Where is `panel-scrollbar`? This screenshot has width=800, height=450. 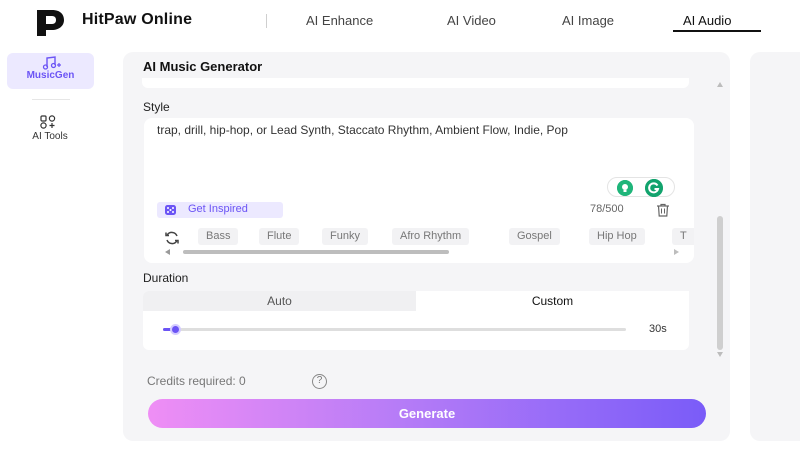
panel-scrollbar is located at coordinates (720, 220).